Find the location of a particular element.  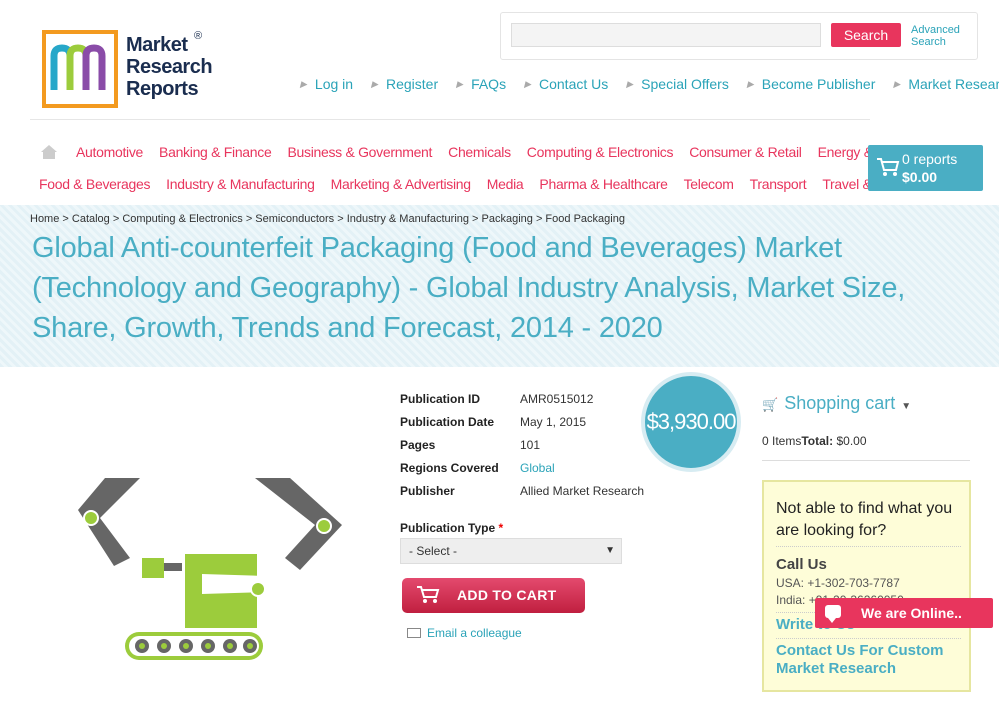

sidebar-divider is located at coordinates (866, 460).